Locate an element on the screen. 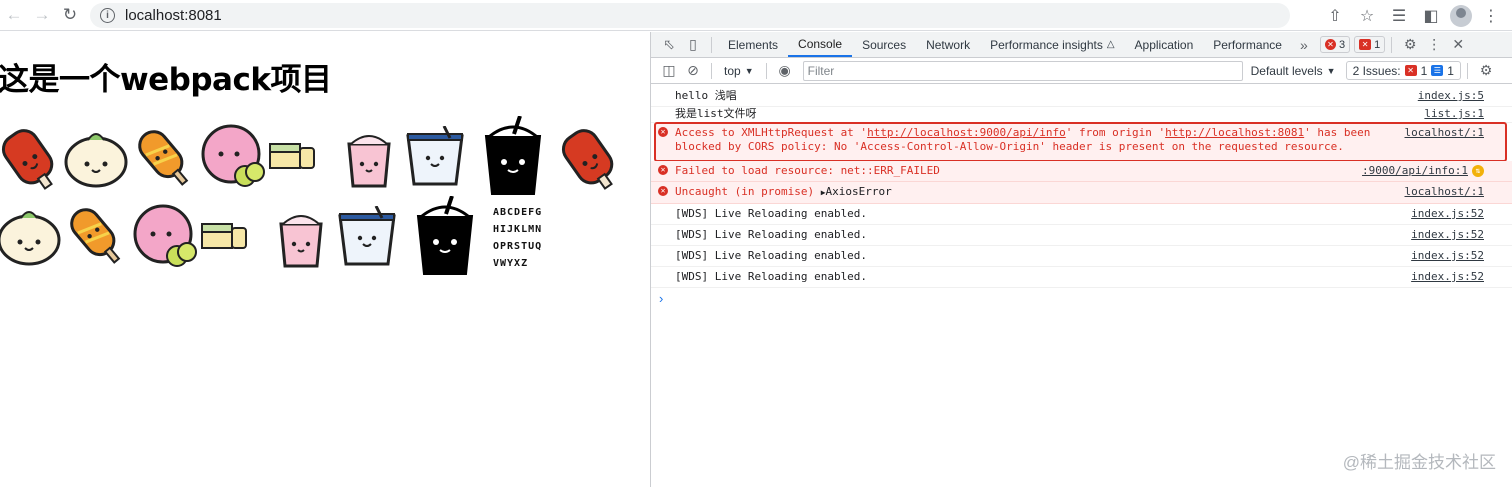 This screenshot has width=1512, height=487. inspect-element-icon: ⬁ is located at coordinates (669, 45).